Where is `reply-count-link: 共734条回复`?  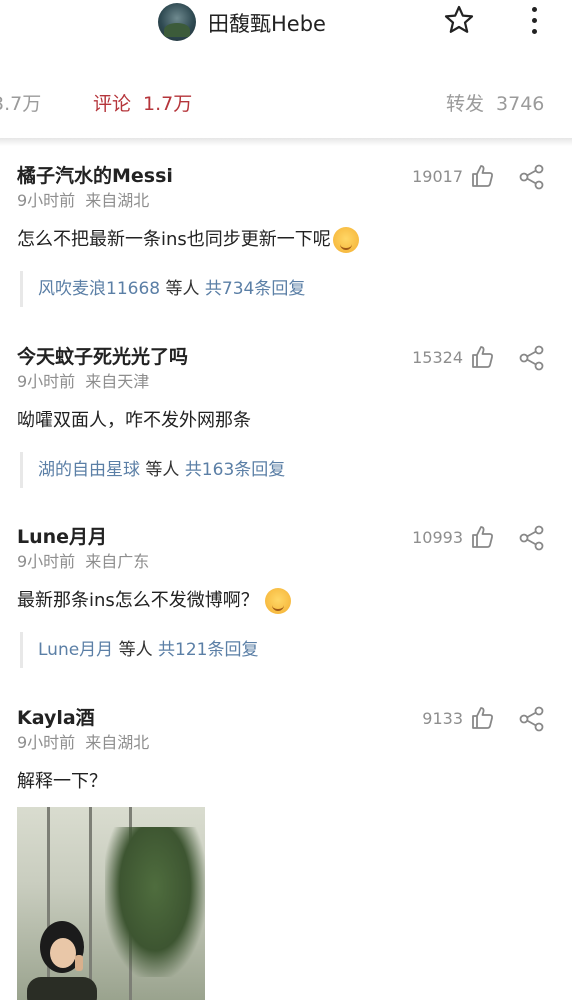
reply-count-link: 共734条回复 is located at coordinates (255, 289).